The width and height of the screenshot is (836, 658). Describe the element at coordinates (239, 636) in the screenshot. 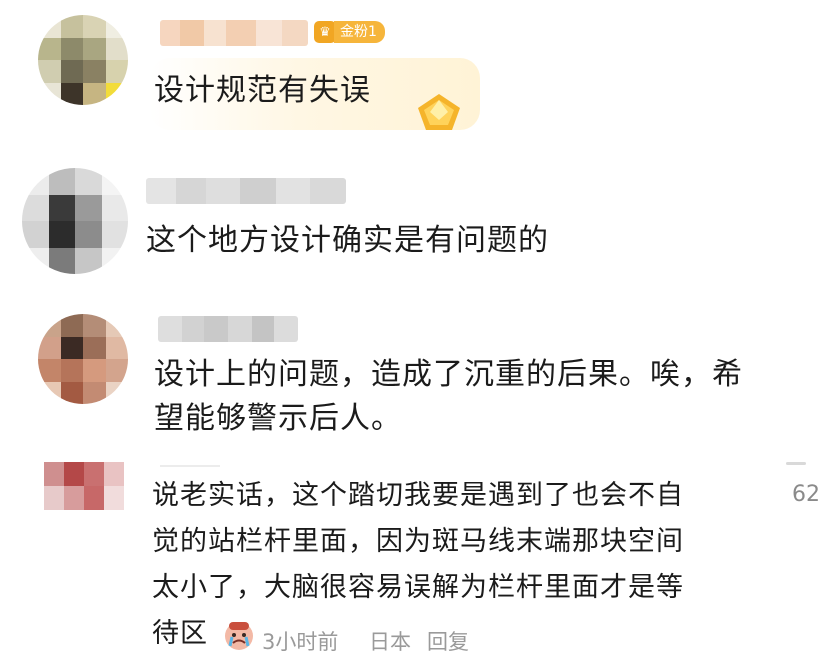

I see `crying-face-emoji` at that location.